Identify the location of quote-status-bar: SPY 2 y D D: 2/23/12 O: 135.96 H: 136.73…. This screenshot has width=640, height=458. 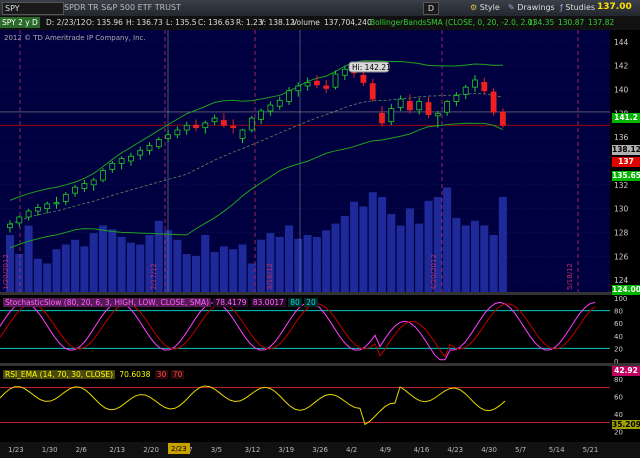
(320, 23).